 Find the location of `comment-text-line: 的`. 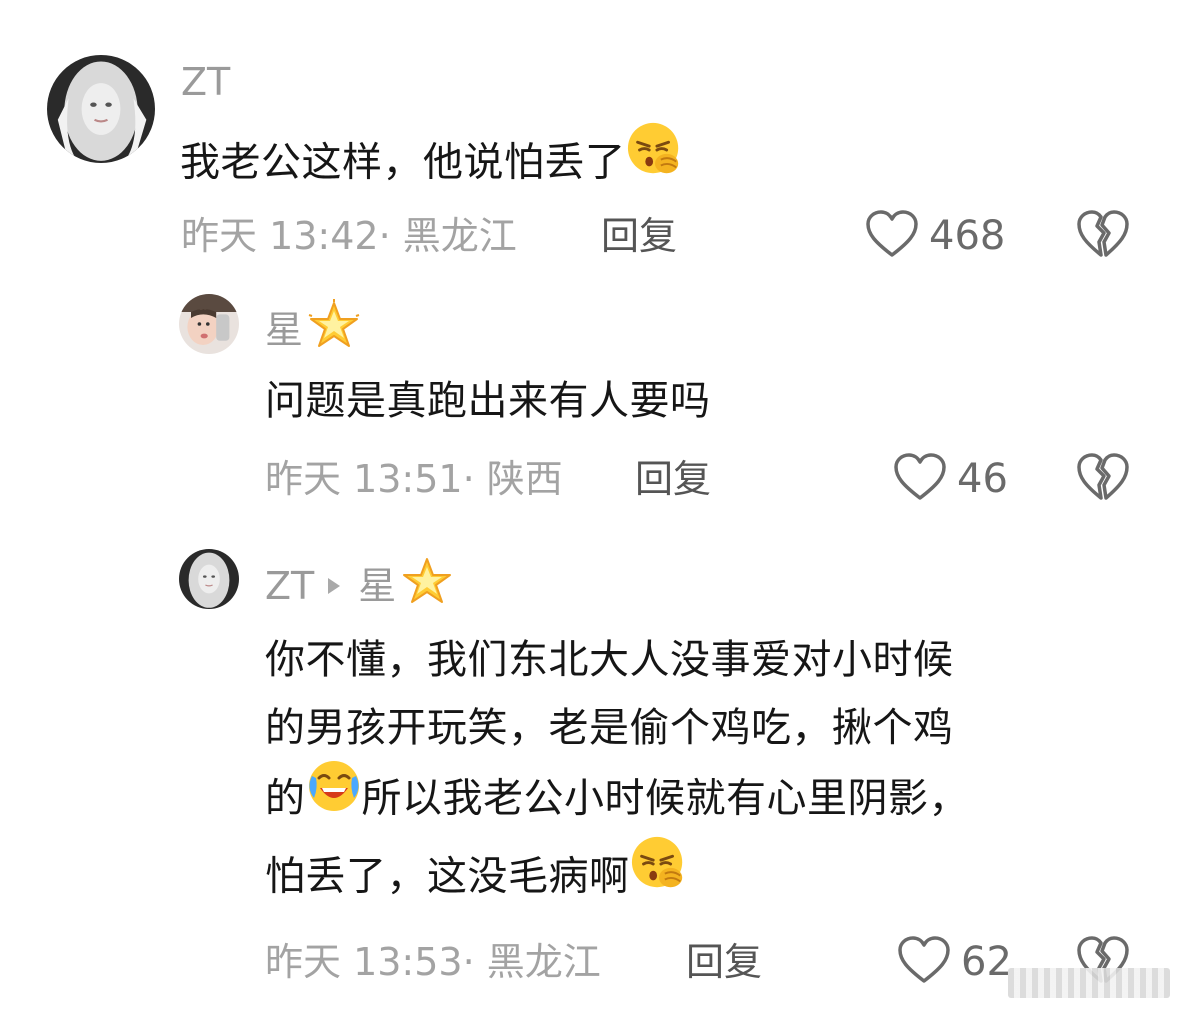

comment-text-line: 的 is located at coordinates (285, 798).